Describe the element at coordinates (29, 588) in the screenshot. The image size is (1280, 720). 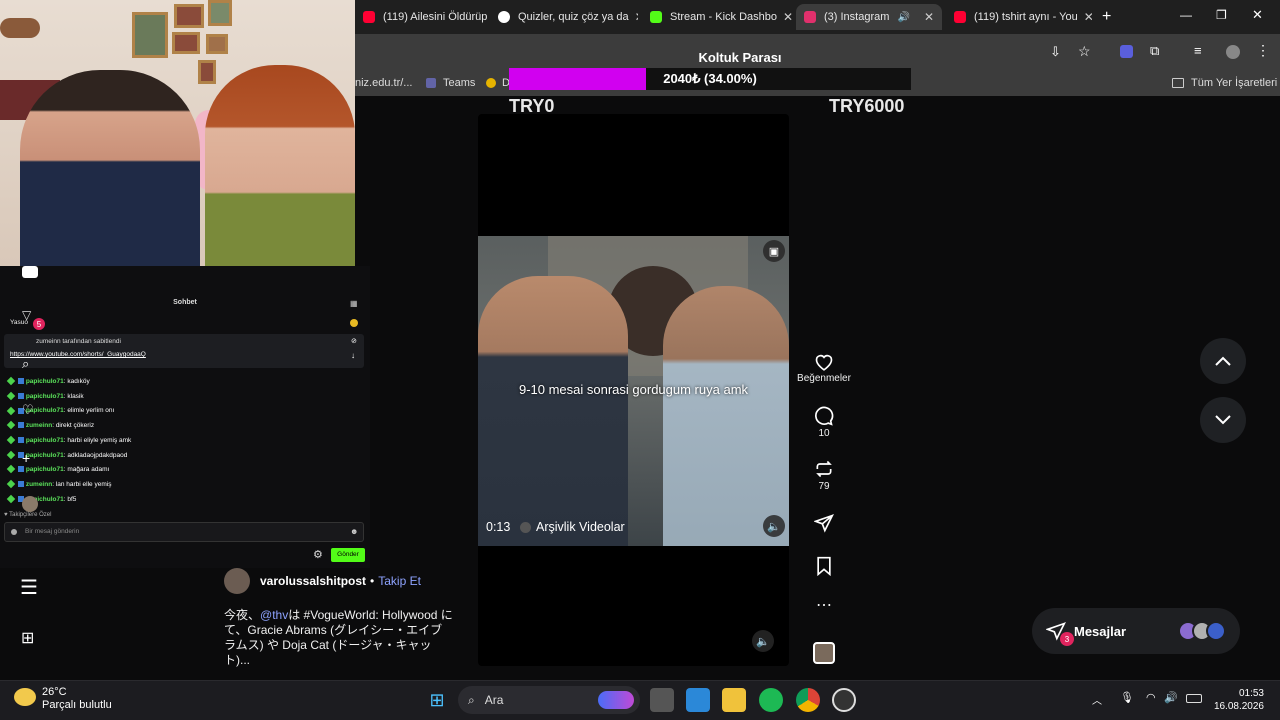
I see `hamburger-menu-icon: ☰` at that location.